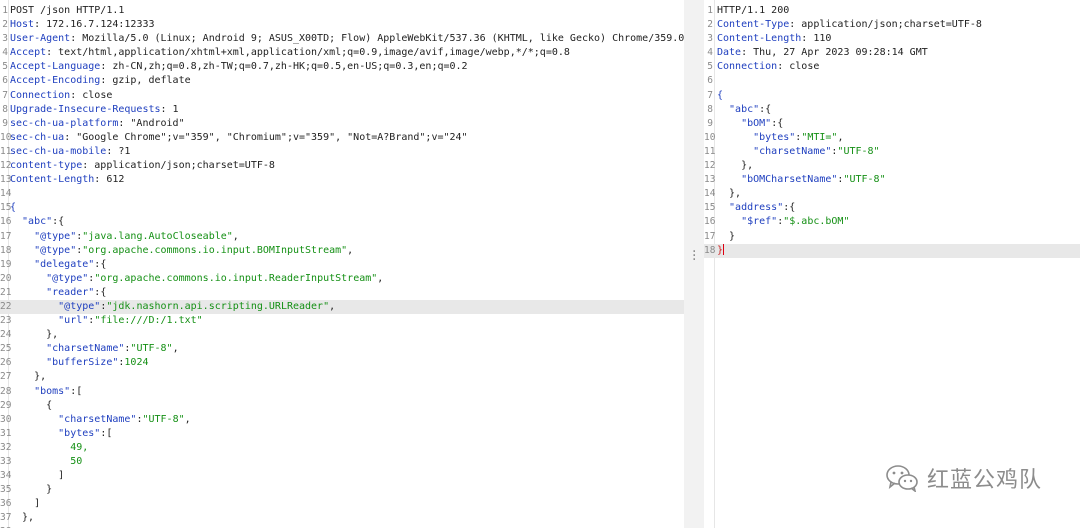 Image resolution: width=1080 pixels, height=528 pixels. Describe the element at coordinates (892, 53) in the screenshot. I see `code-line: 4 Date: Thu, 27 Apr 2023 09:28:14 GMT` at that location.